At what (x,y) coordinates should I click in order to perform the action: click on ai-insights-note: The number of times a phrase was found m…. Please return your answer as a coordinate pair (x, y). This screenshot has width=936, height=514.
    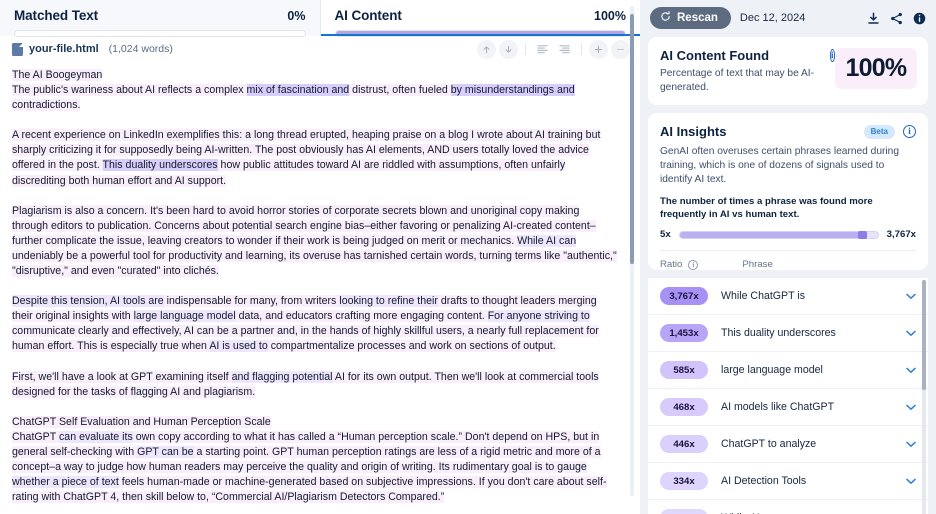
    Looking at the image, I should click on (766, 208).